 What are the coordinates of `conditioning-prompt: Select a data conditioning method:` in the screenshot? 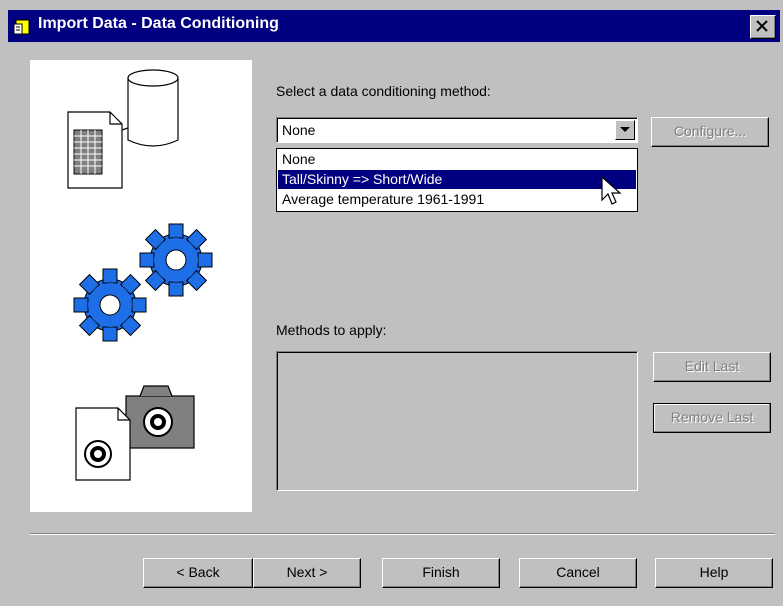 It's located at (383, 91).